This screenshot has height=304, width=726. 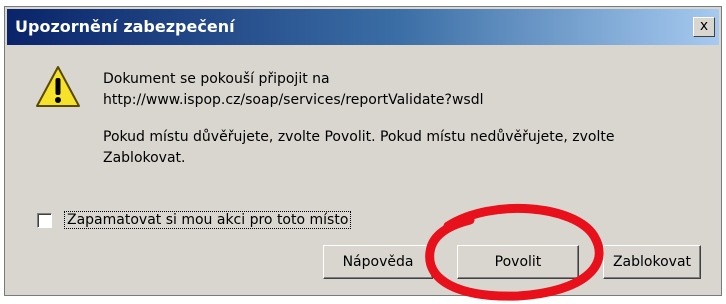 I want to click on close-button: x, so click(x=704, y=27).